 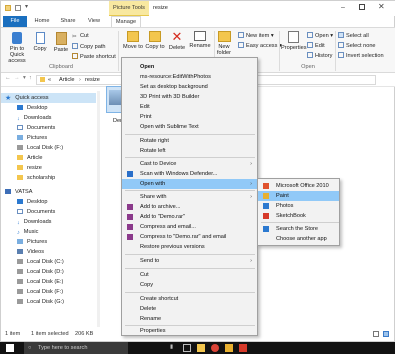 What do you see at coordinates (189, 164) in the screenshot?
I see `menu-item-cast-to-device: Cast to Device ›` at bounding box center [189, 164].